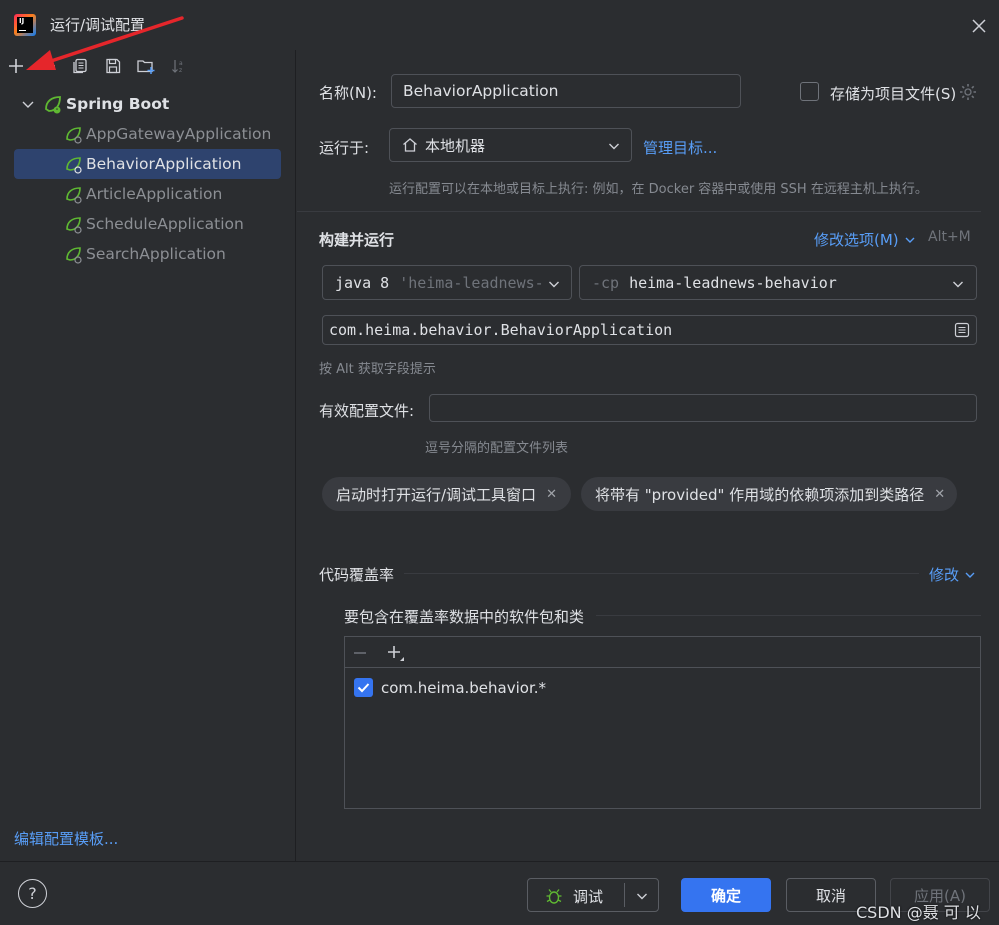 Image resolution: width=999 pixels, height=925 pixels. I want to click on remove-icon, so click(360, 653).